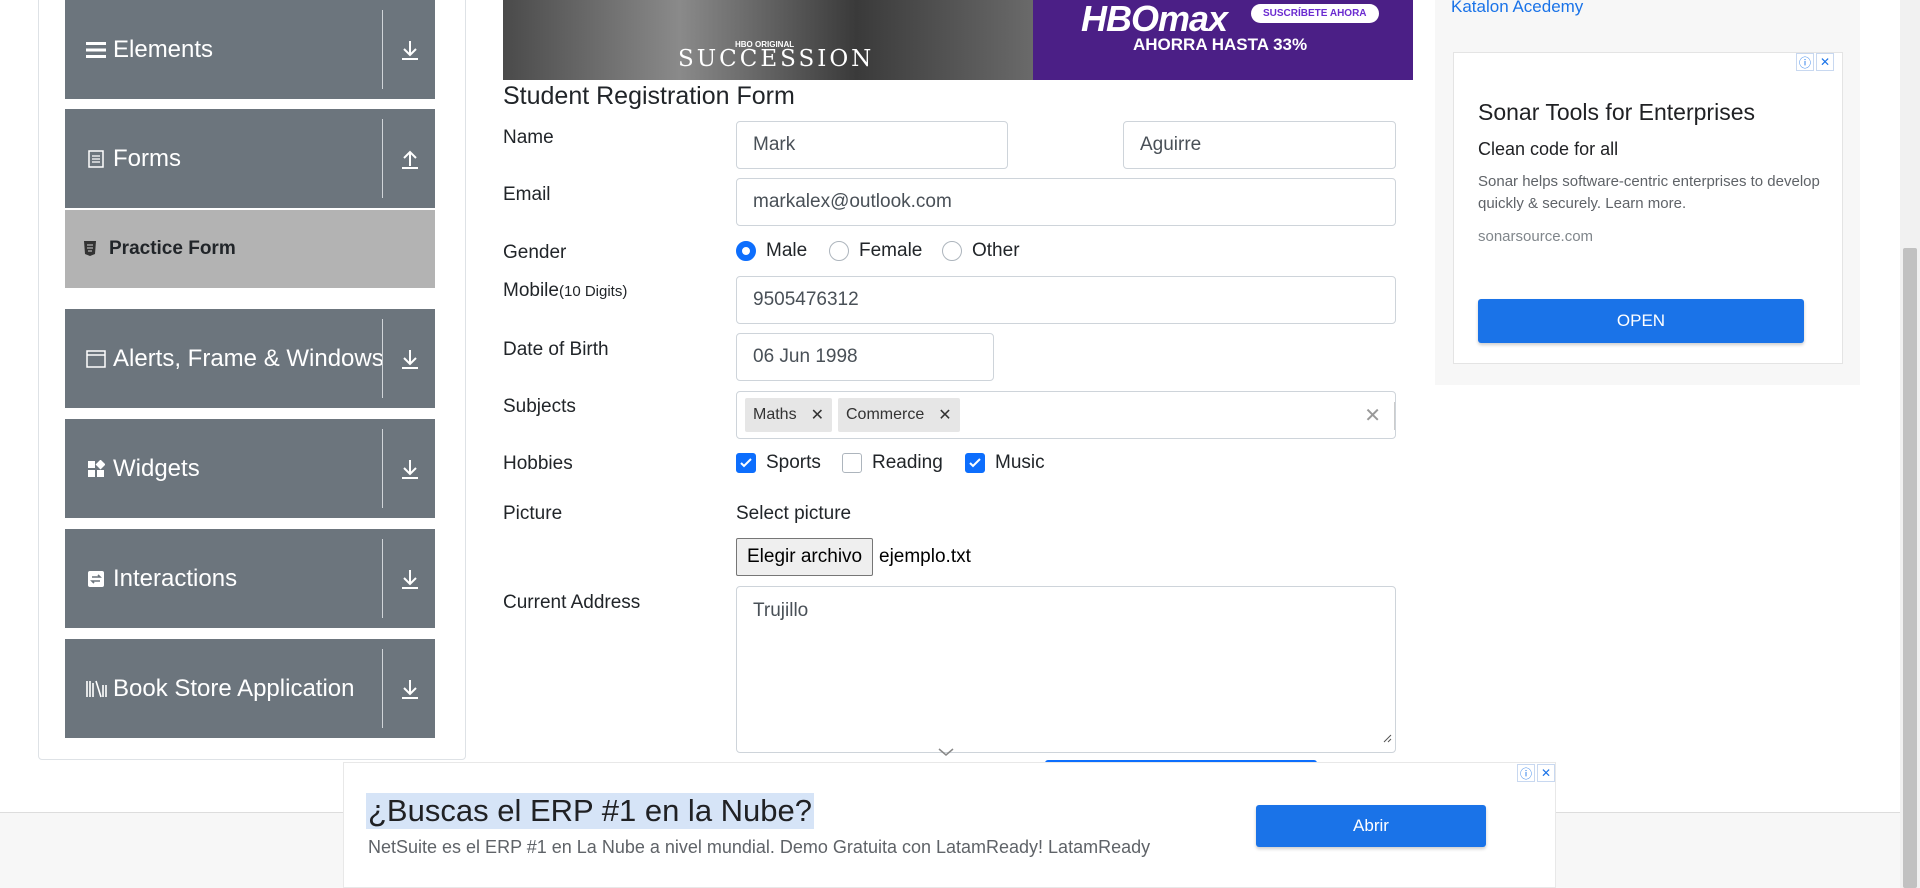  What do you see at coordinates (1220, 44) in the screenshot?
I see `banner-offer: AHORRA HASTA 33%` at bounding box center [1220, 44].